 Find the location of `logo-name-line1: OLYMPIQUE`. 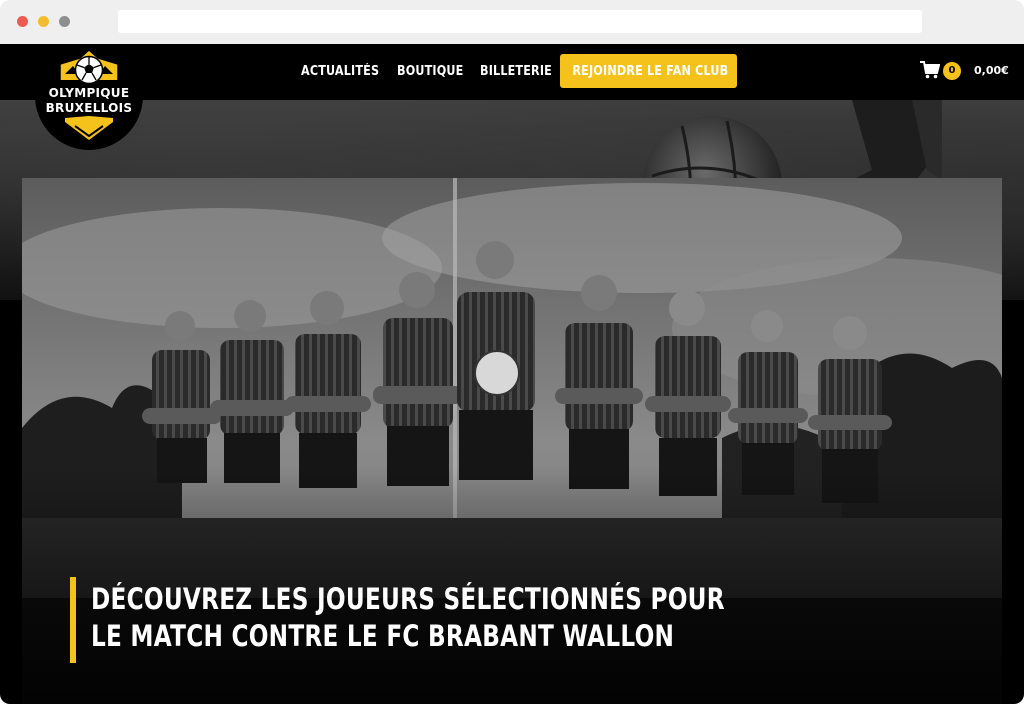

logo-name-line1: OLYMPIQUE is located at coordinates (89, 93).